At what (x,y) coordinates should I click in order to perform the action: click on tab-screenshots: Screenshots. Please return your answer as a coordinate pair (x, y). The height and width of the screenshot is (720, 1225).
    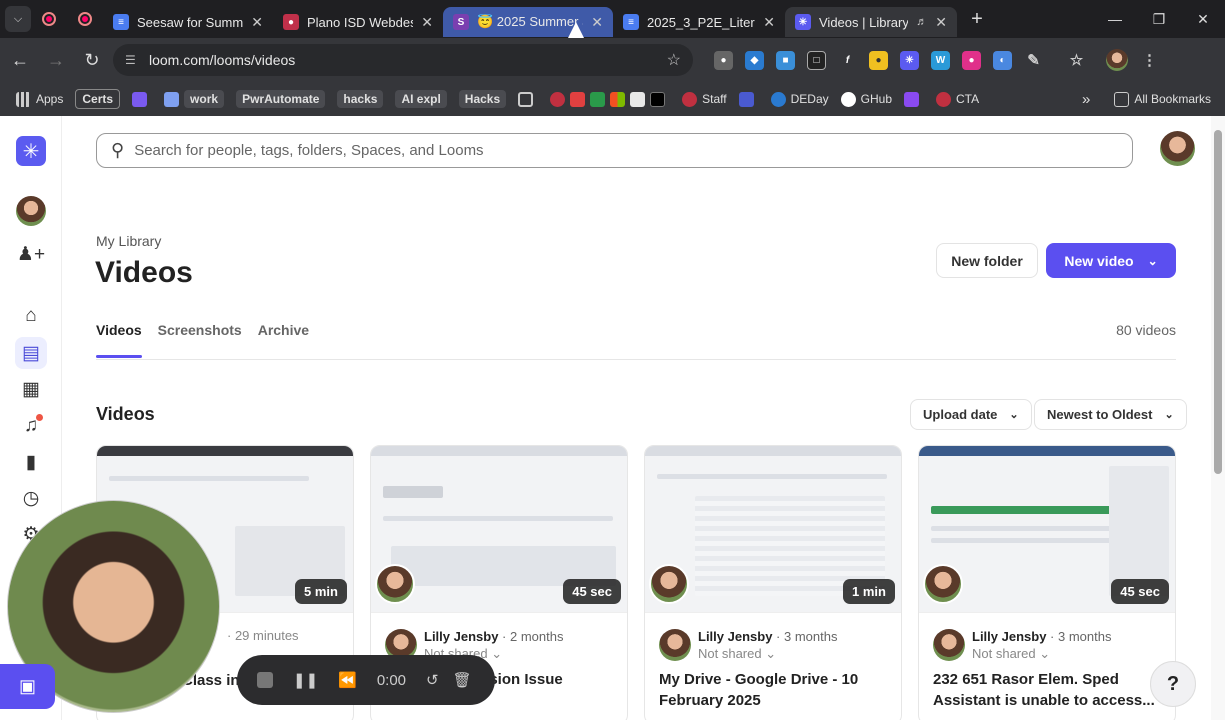
    Looking at the image, I should click on (200, 330).